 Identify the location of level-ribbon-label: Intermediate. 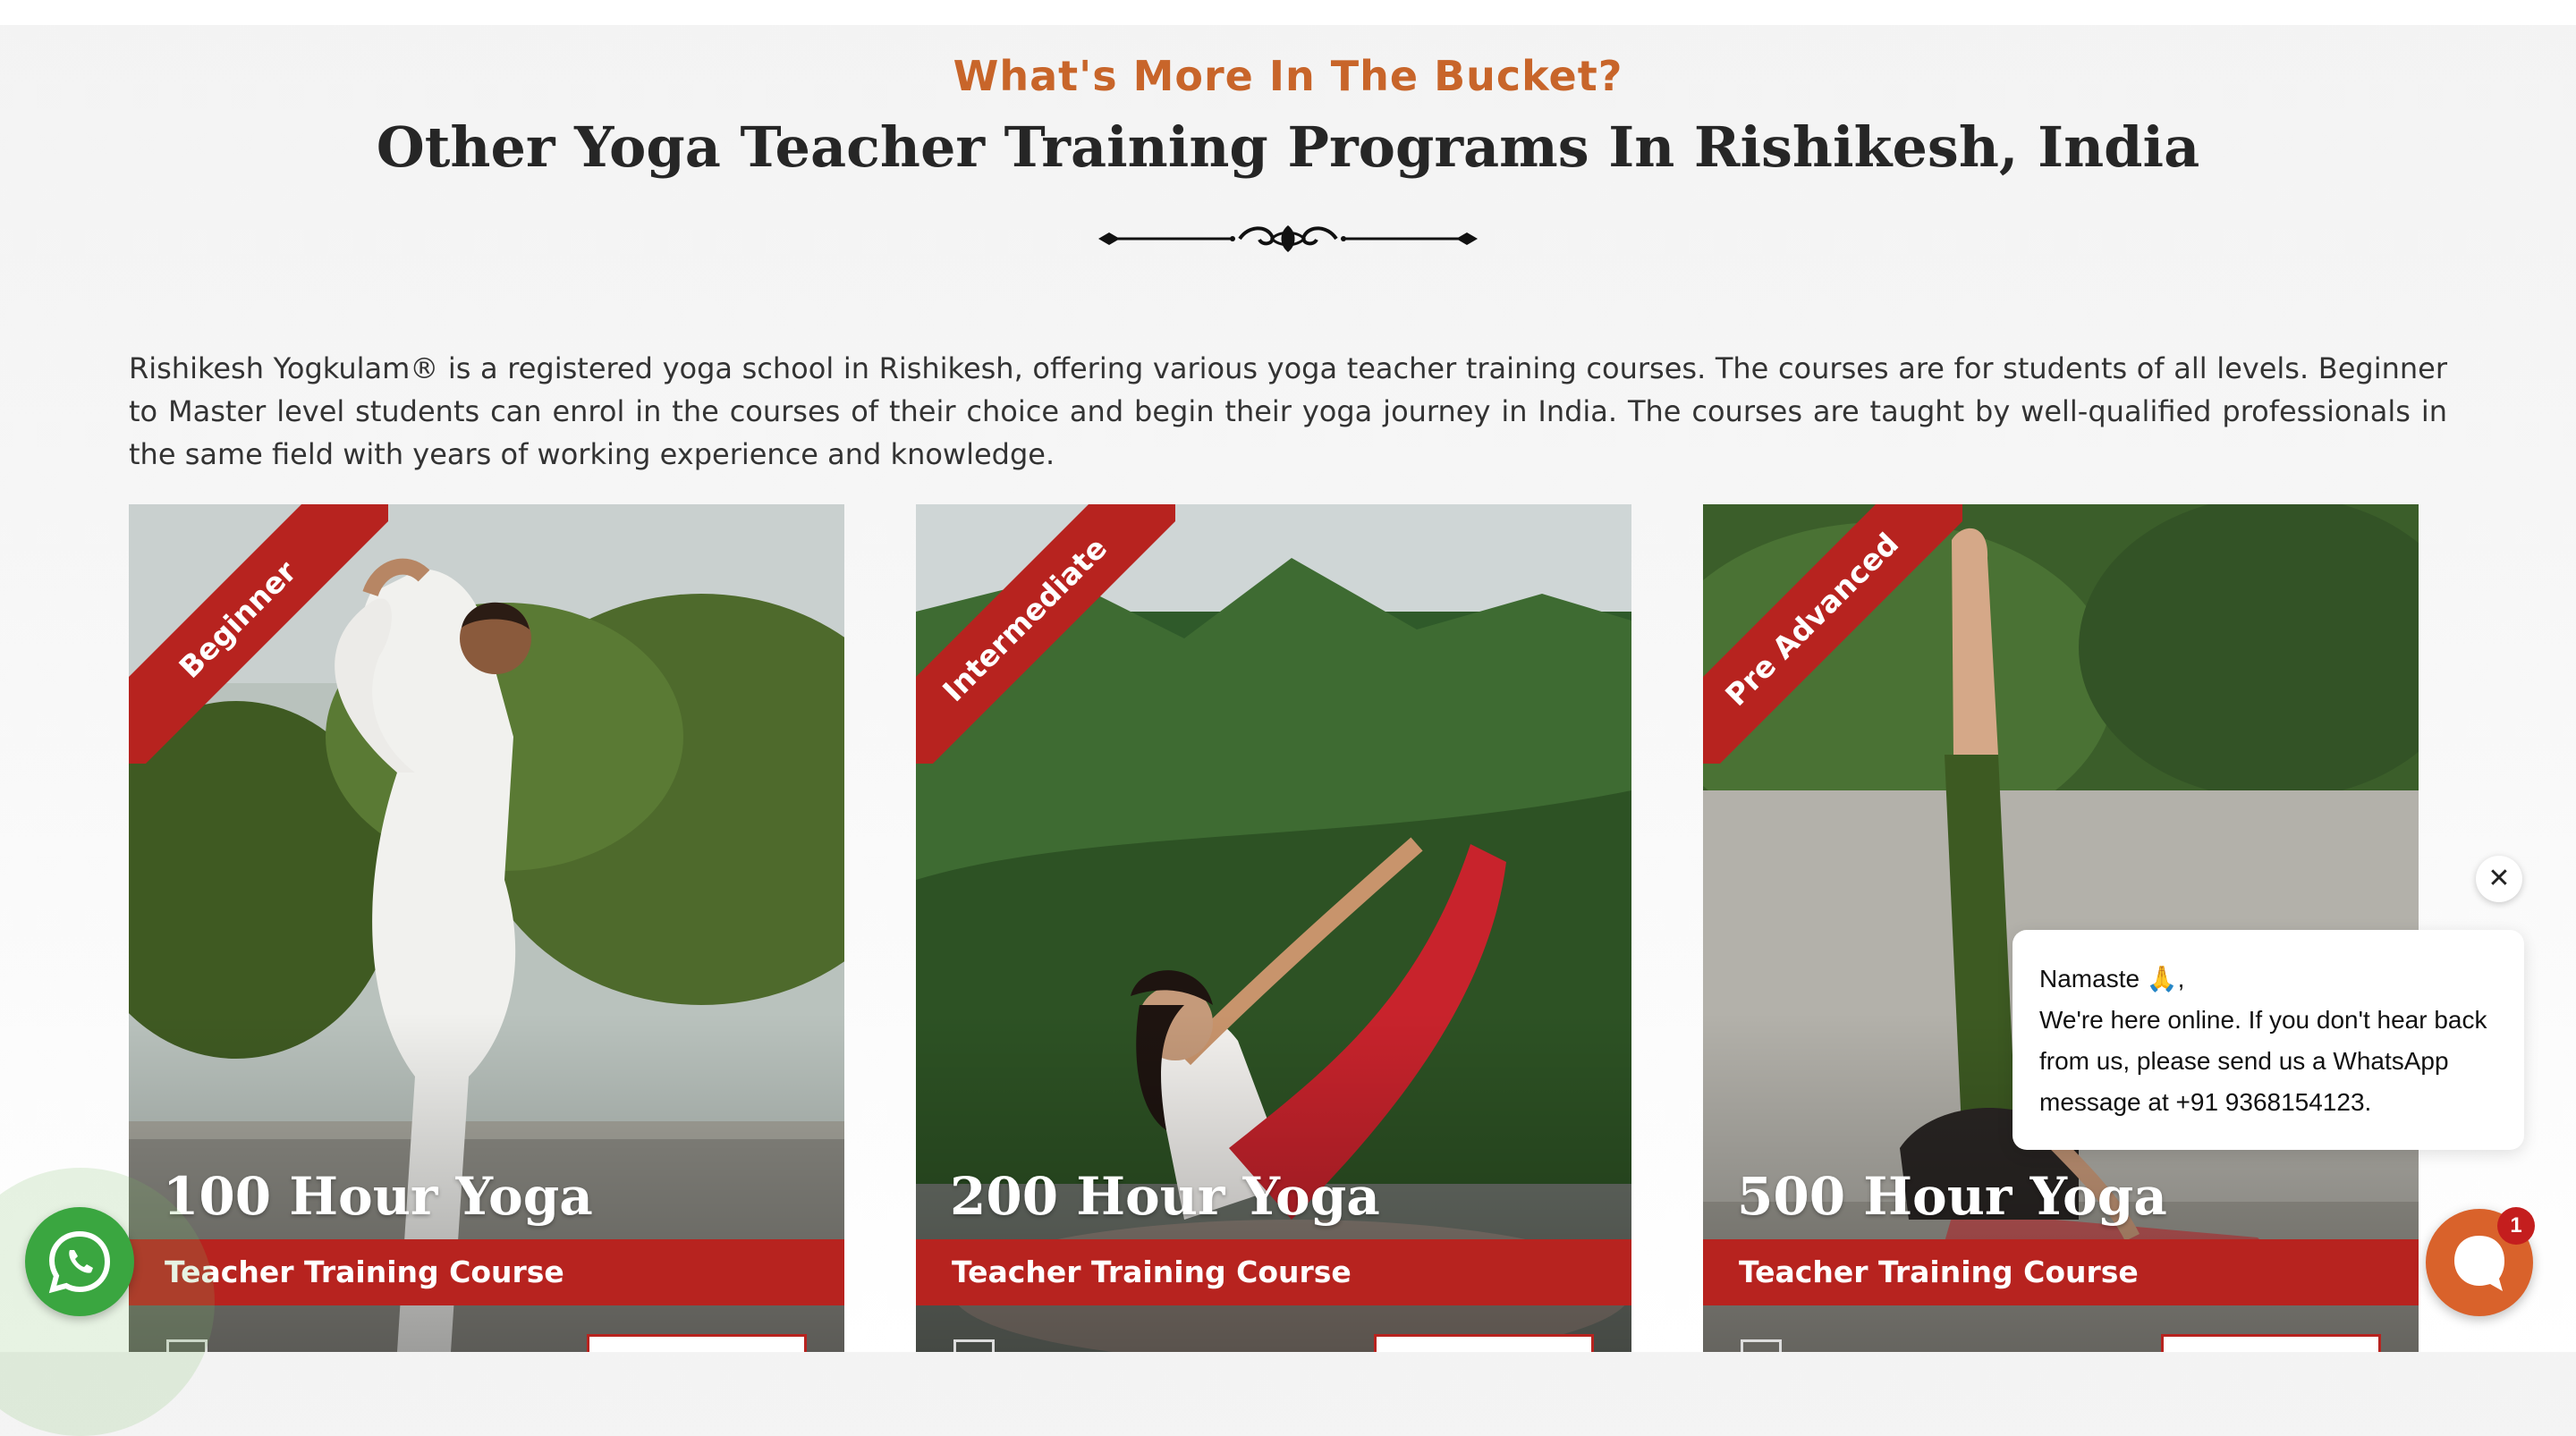
(1045, 634).